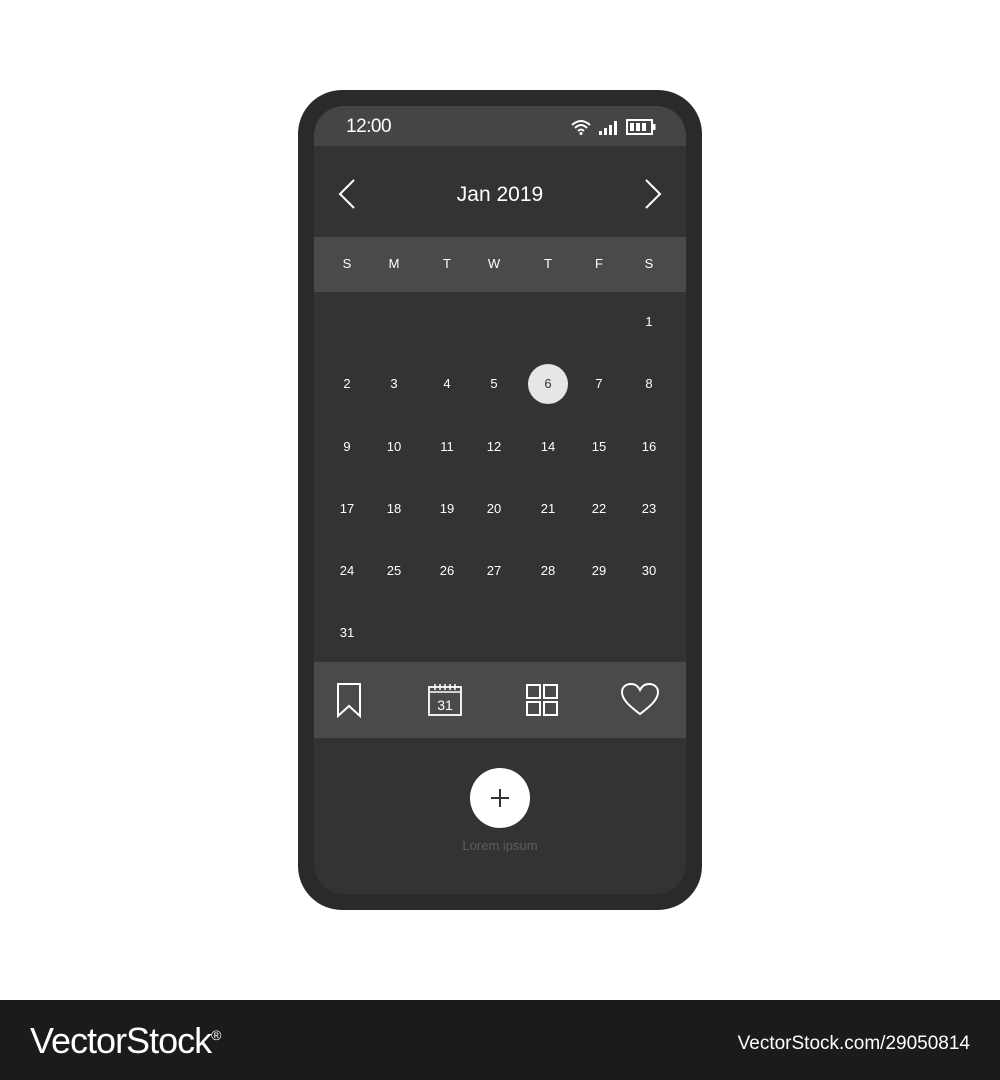 The height and width of the screenshot is (1080, 1000). What do you see at coordinates (347, 447) in the screenshot?
I see `calendar-day: 9` at bounding box center [347, 447].